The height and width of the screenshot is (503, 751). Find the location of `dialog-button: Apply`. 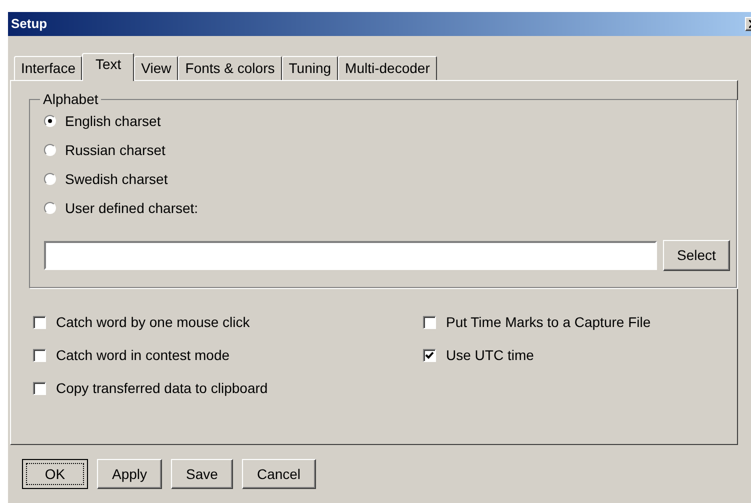

dialog-button: Apply is located at coordinates (129, 474).